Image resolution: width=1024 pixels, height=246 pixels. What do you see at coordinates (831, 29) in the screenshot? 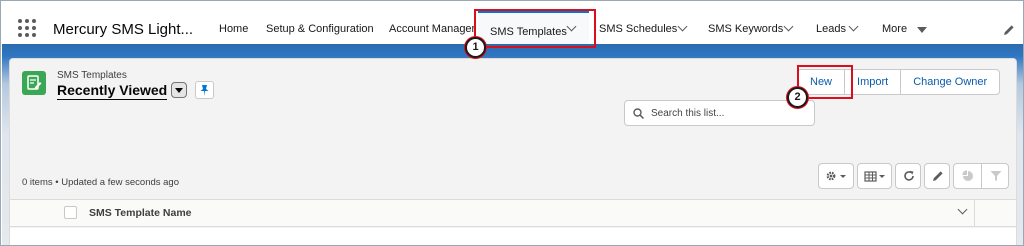
I see `nav-item-leads: Leads` at bounding box center [831, 29].